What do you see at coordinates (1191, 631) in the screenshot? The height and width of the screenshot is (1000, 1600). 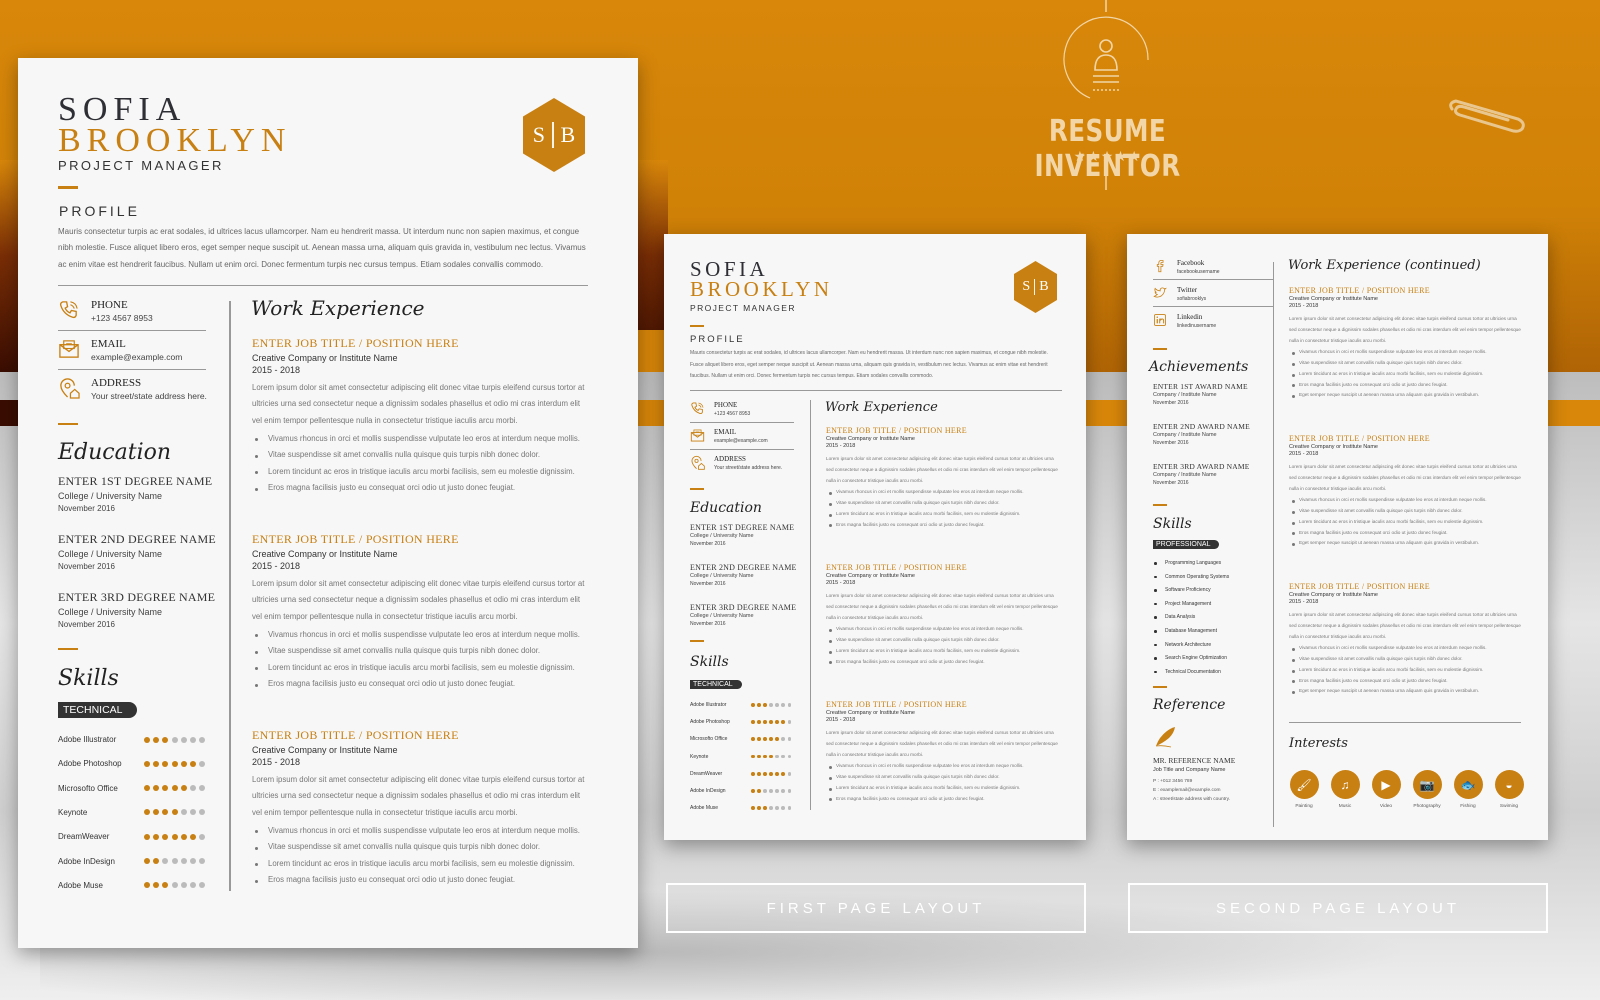 I see `professional-skill-label: Database Management` at bounding box center [1191, 631].